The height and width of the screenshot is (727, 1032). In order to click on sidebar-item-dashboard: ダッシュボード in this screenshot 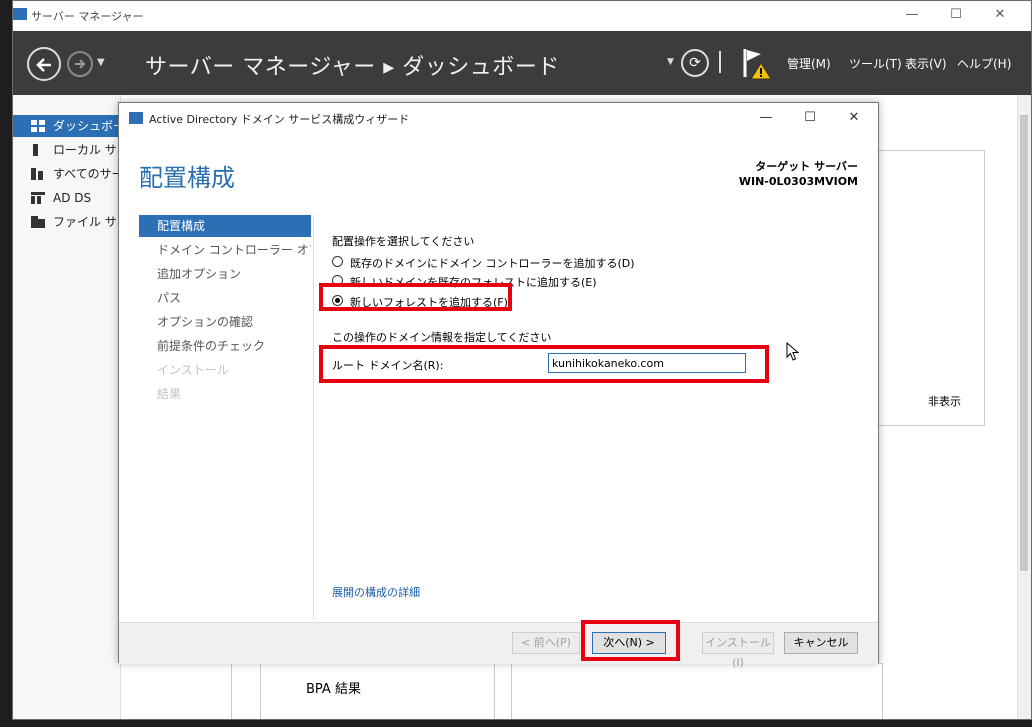, I will do `click(67, 126)`.